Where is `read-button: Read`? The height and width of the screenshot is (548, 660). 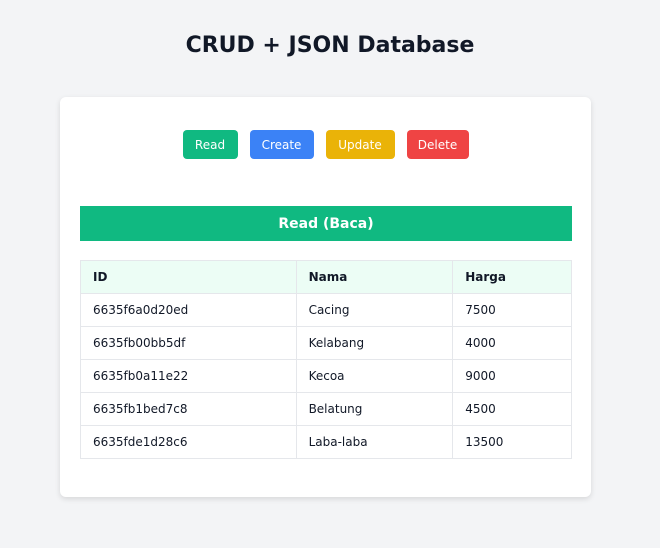
read-button: Read is located at coordinates (210, 144).